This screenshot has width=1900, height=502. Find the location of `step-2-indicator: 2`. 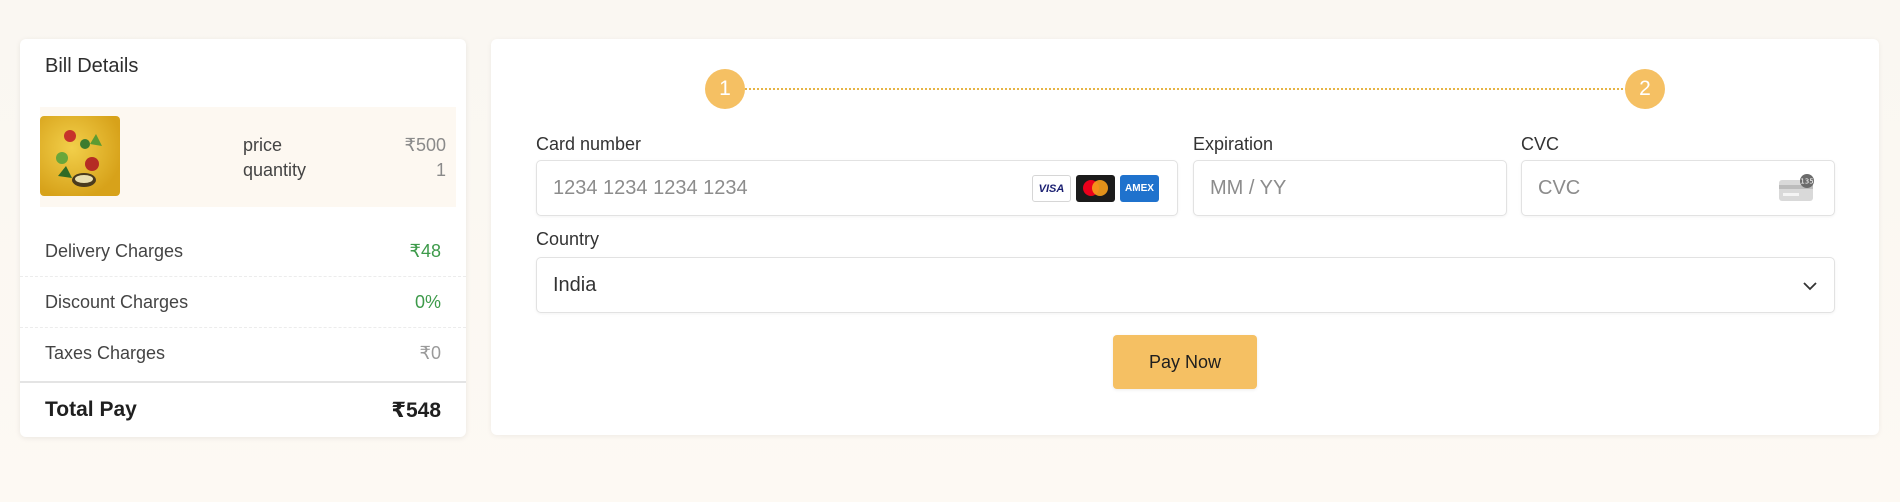

step-2-indicator: 2 is located at coordinates (1645, 89).